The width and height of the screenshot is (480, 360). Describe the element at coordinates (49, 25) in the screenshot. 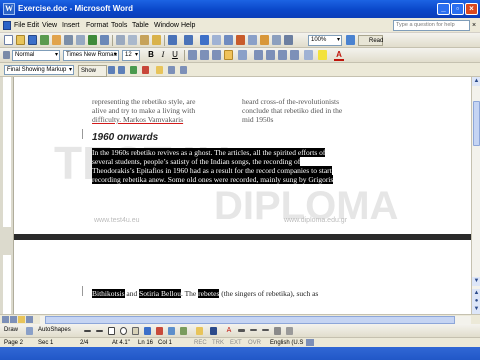

I see `menu-view: View` at that location.